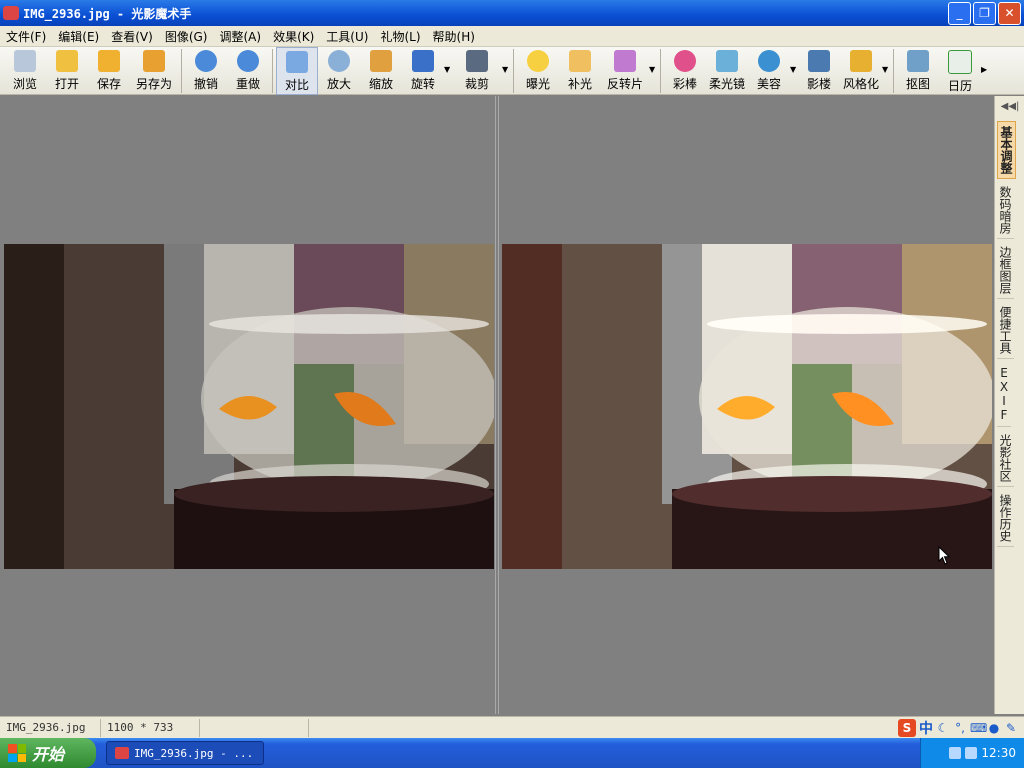  I want to click on menu-gifts: 礼物(L), so click(400, 36).